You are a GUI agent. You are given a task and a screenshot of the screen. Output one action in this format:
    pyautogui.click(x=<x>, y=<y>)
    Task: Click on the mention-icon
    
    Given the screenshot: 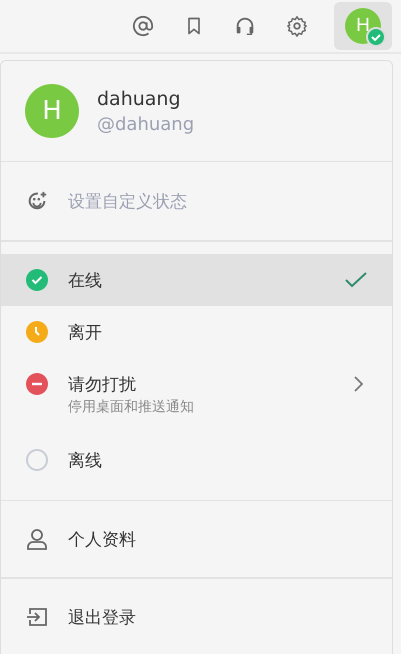 What is the action you would take?
    pyautogui.click(x=143, y=26)
    